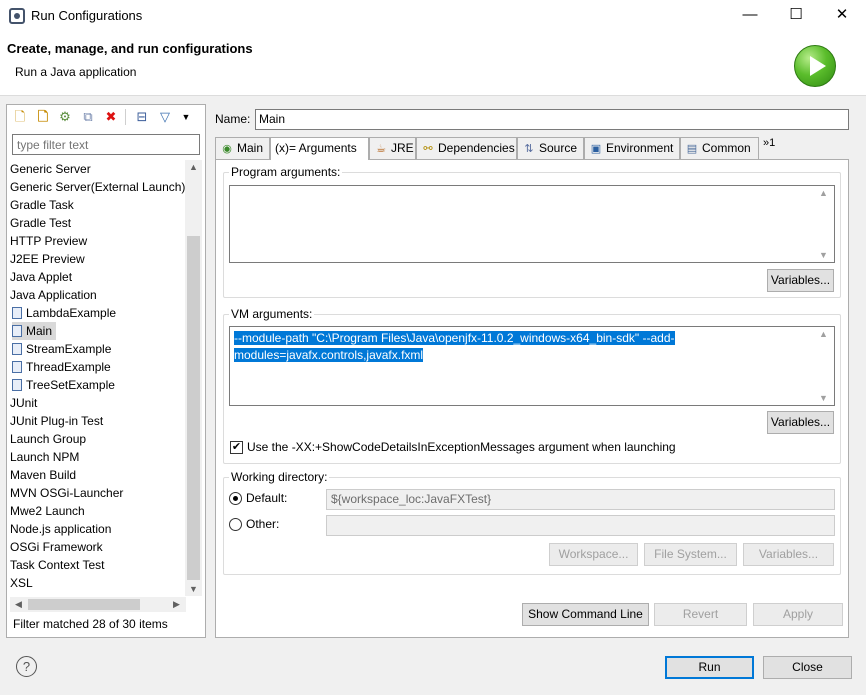 This screenshot has height=695, width=866. What do you see at coordinates (34, 331) in the screenshot?
I see `tree-item: Main` at bounding box center [34, 331].